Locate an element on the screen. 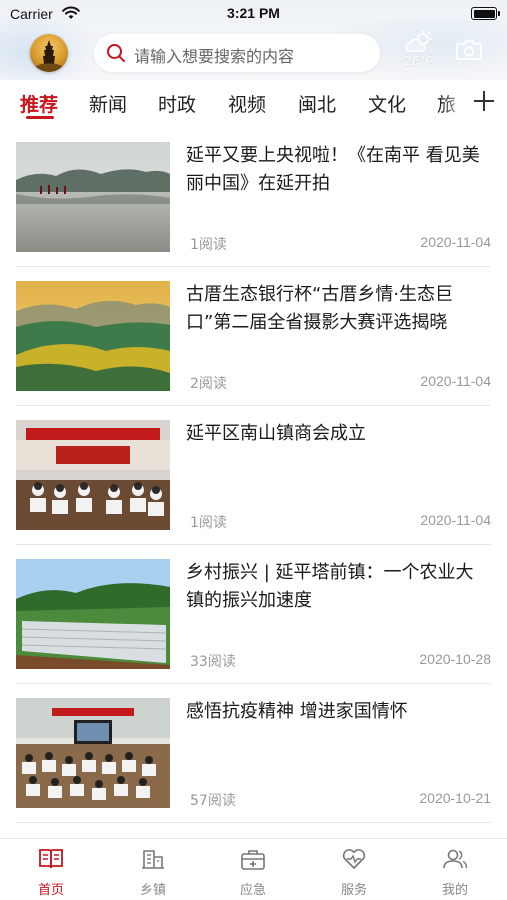 The width and height of the screenshot is (507, 900). weather-widget: 26°C is located at coordinates (419, 52).